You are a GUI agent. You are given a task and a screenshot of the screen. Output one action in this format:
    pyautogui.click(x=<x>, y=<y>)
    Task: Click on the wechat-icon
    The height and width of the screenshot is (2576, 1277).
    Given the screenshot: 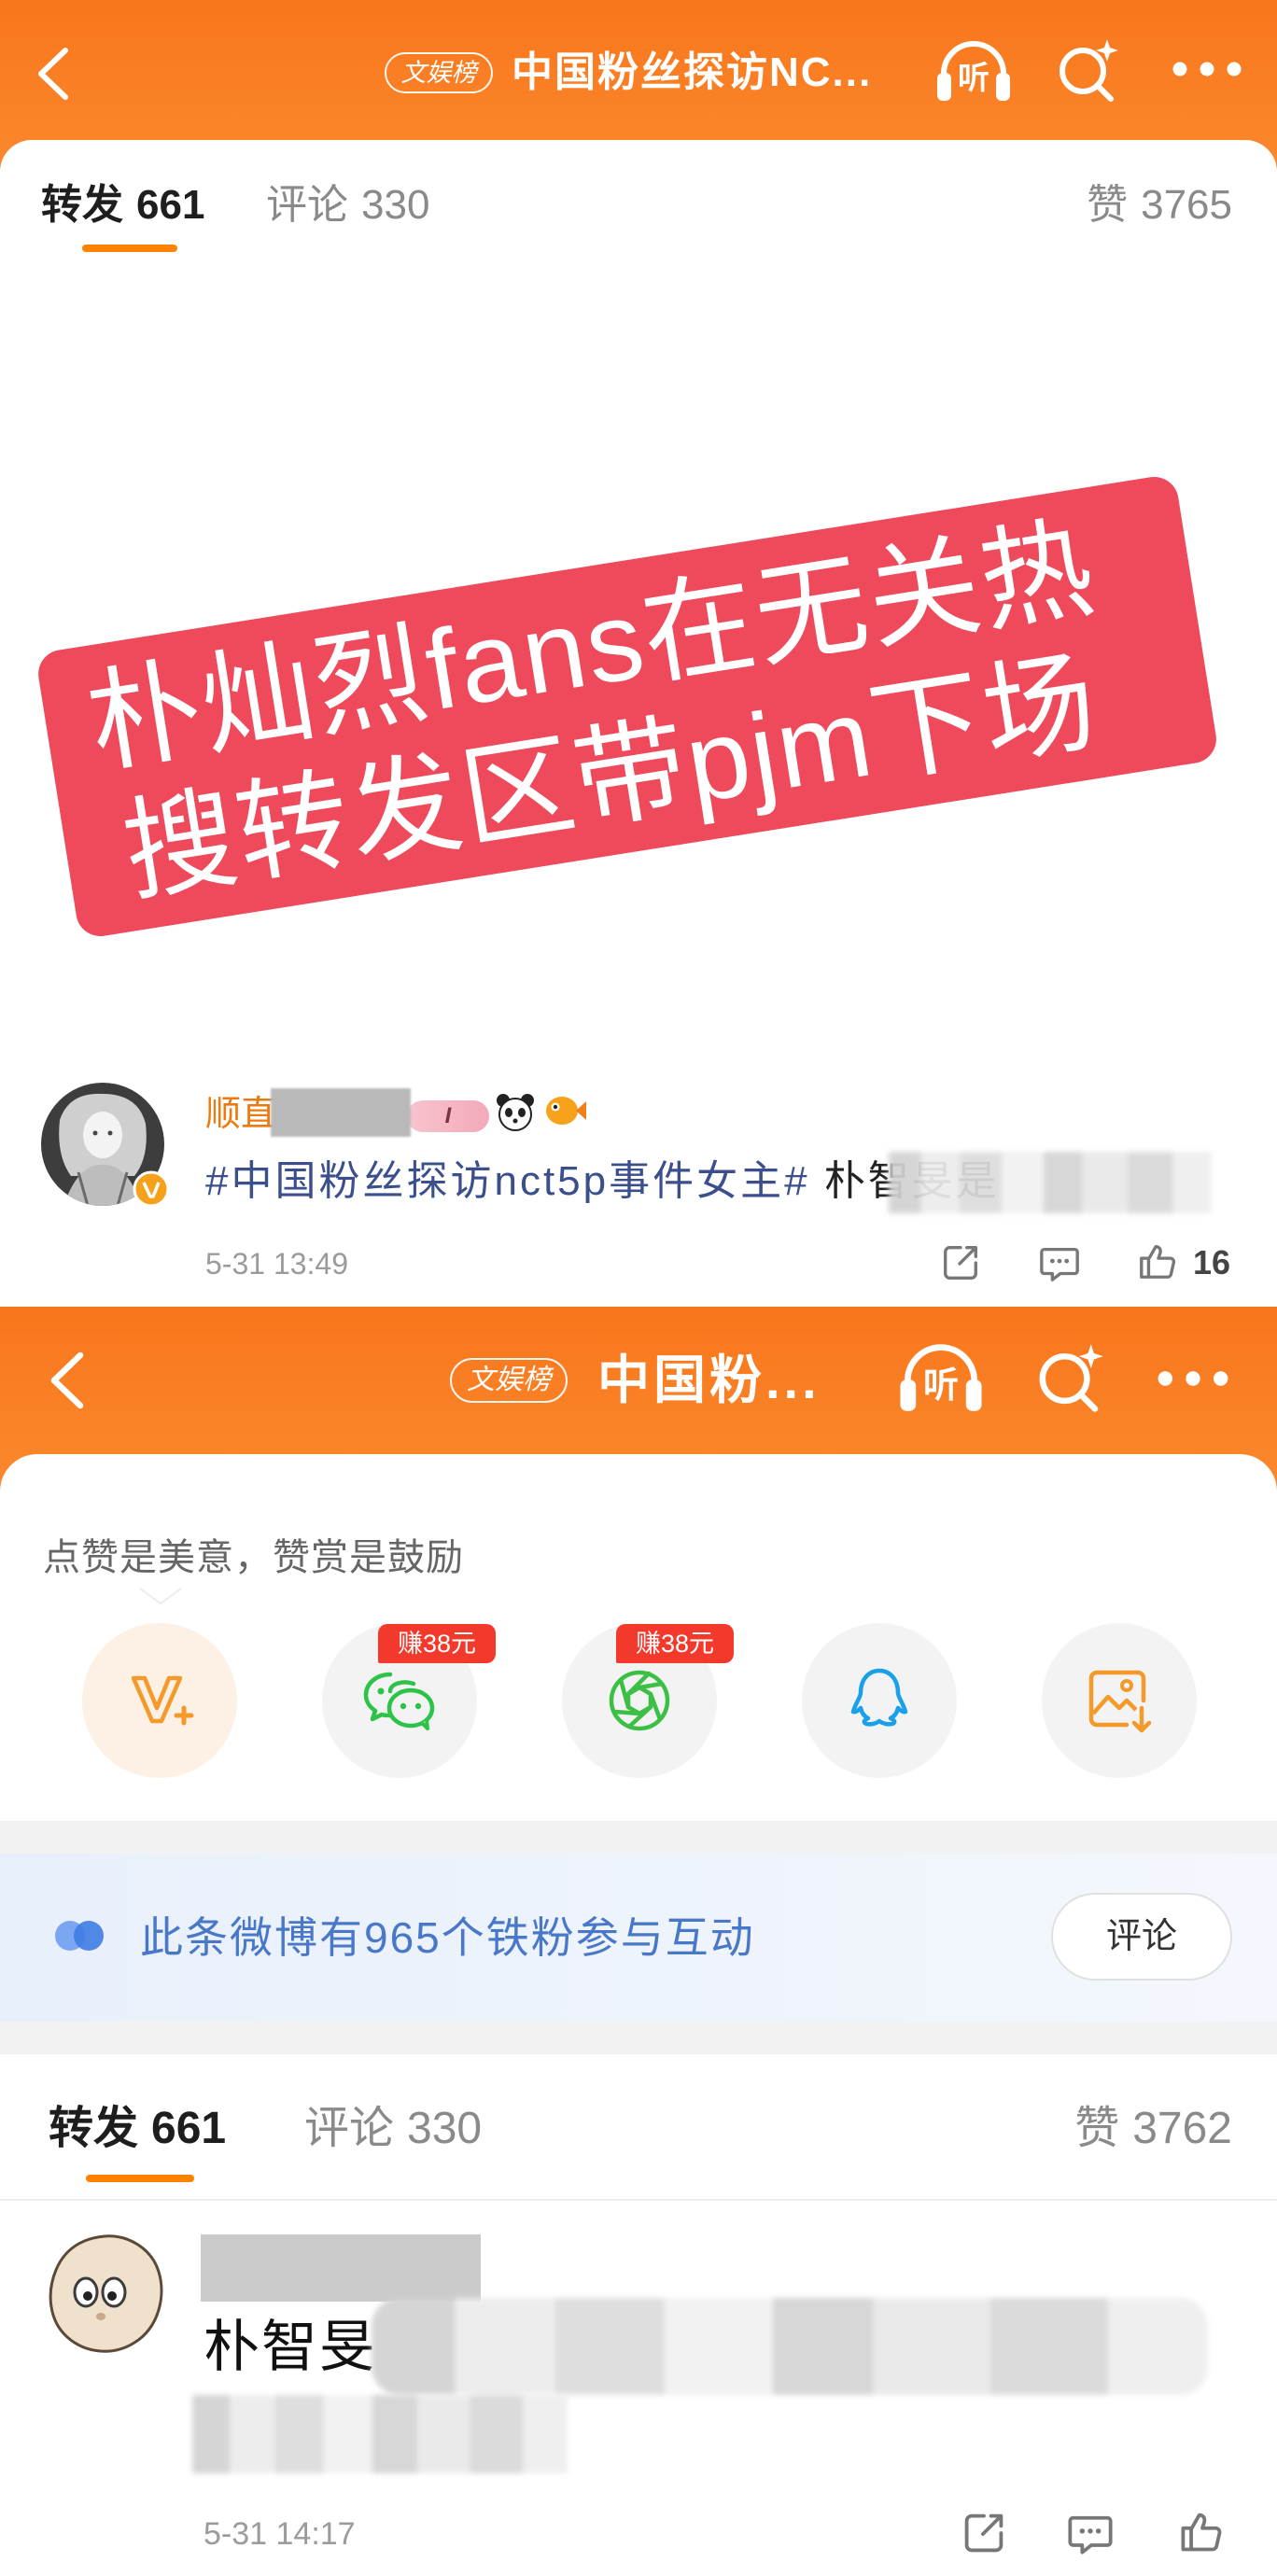 What is the action you would take?
    pyautogui.click(x=399, y=1701)
    